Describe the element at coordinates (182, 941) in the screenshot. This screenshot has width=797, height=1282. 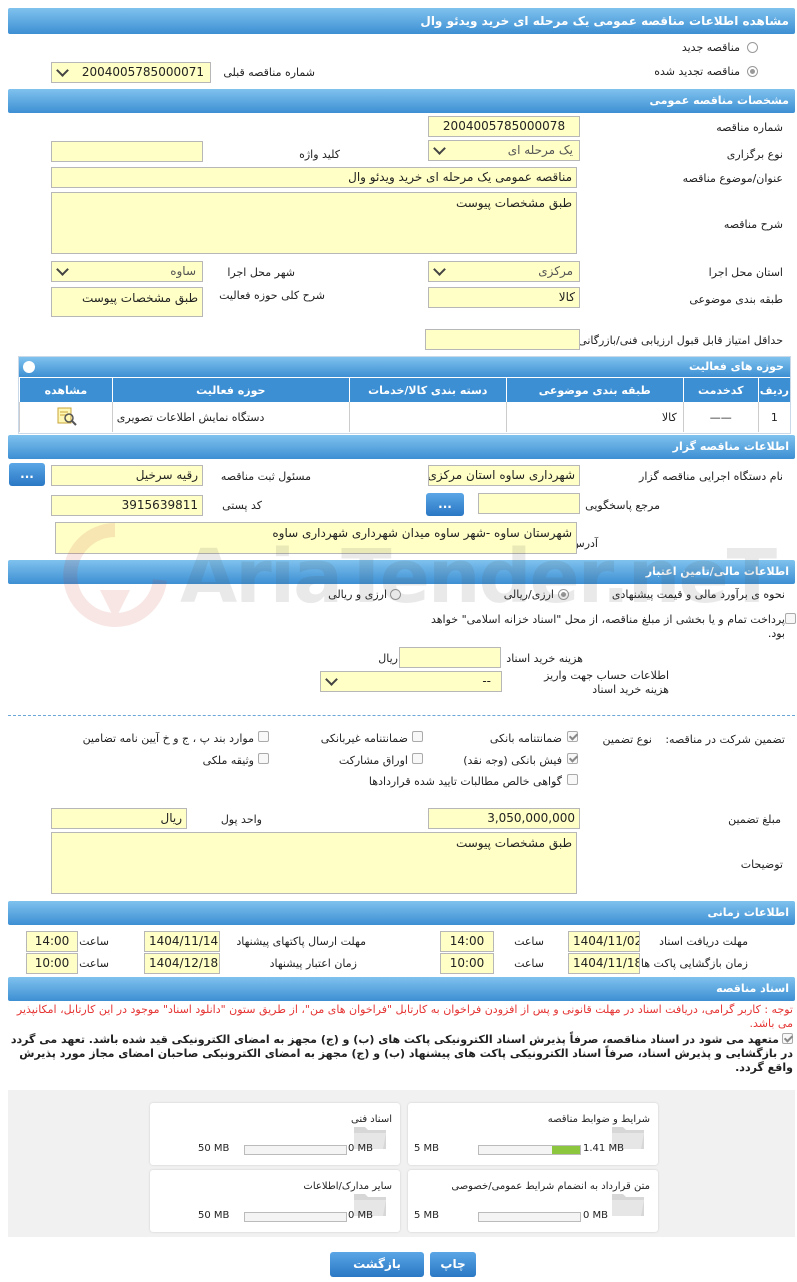
I see `submit-date: 1404/11/14` at that location.